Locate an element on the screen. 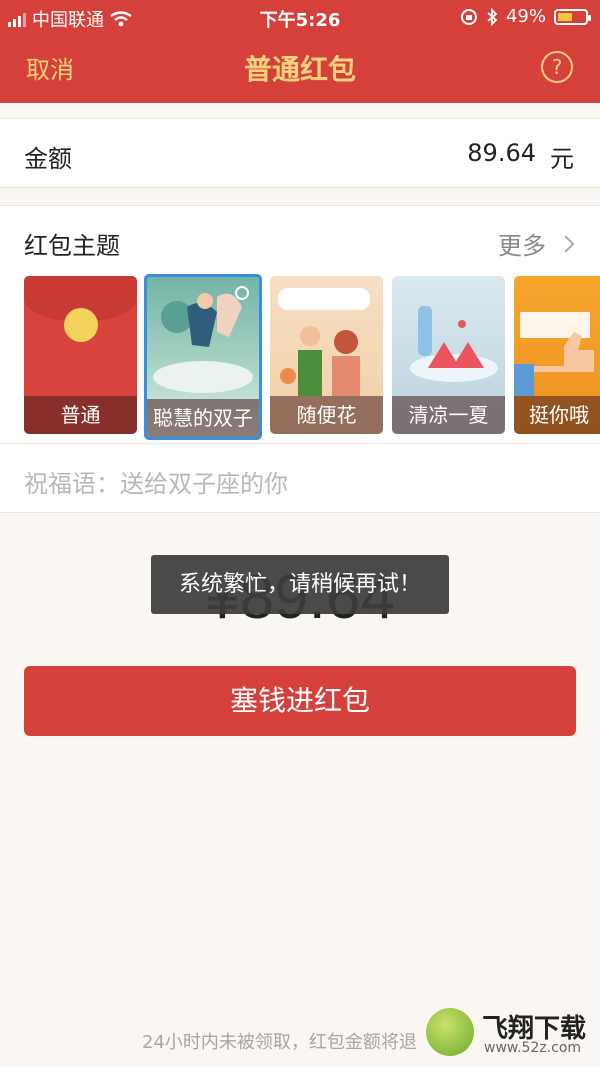  chevron-right-icon is located at coordinates (566, 243).